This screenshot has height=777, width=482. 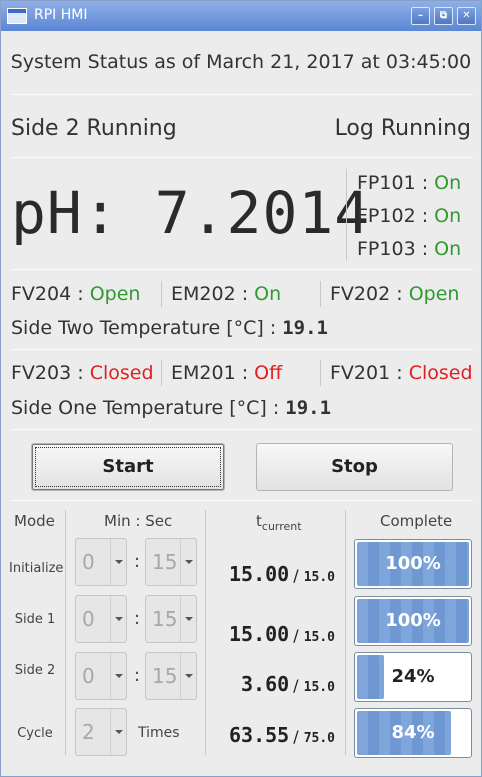 I want to click on fp102-status: FP102 : On, so click(x=409, y=216).